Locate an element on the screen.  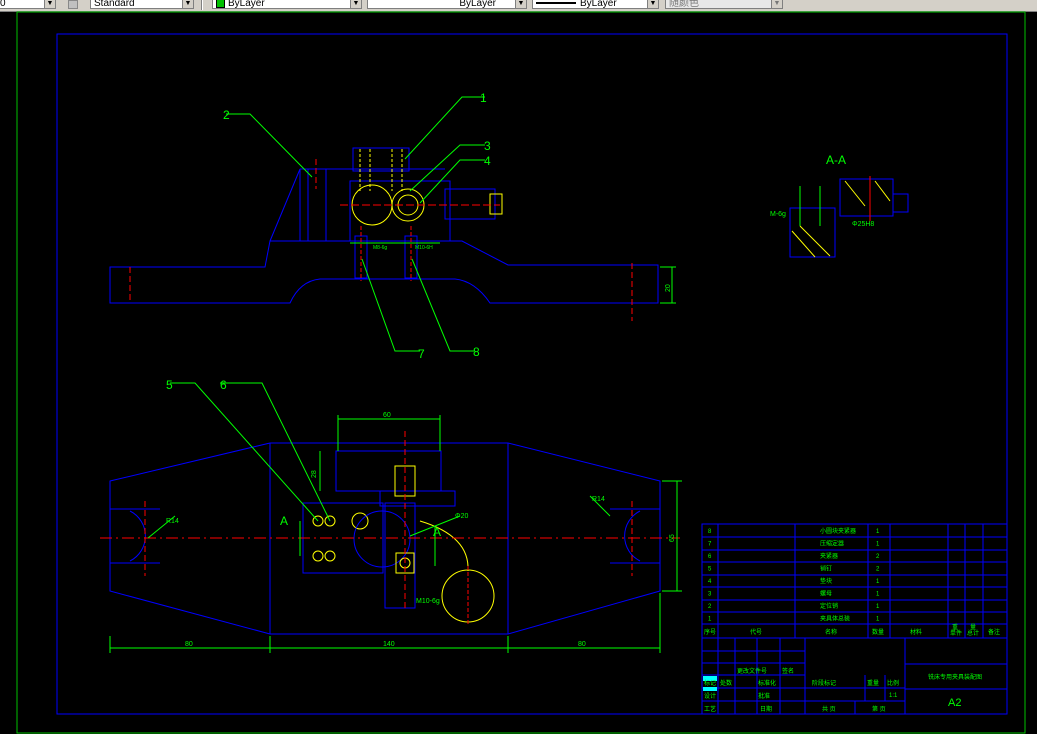
balloon-5: 5 is located at coordinates (169, 385).